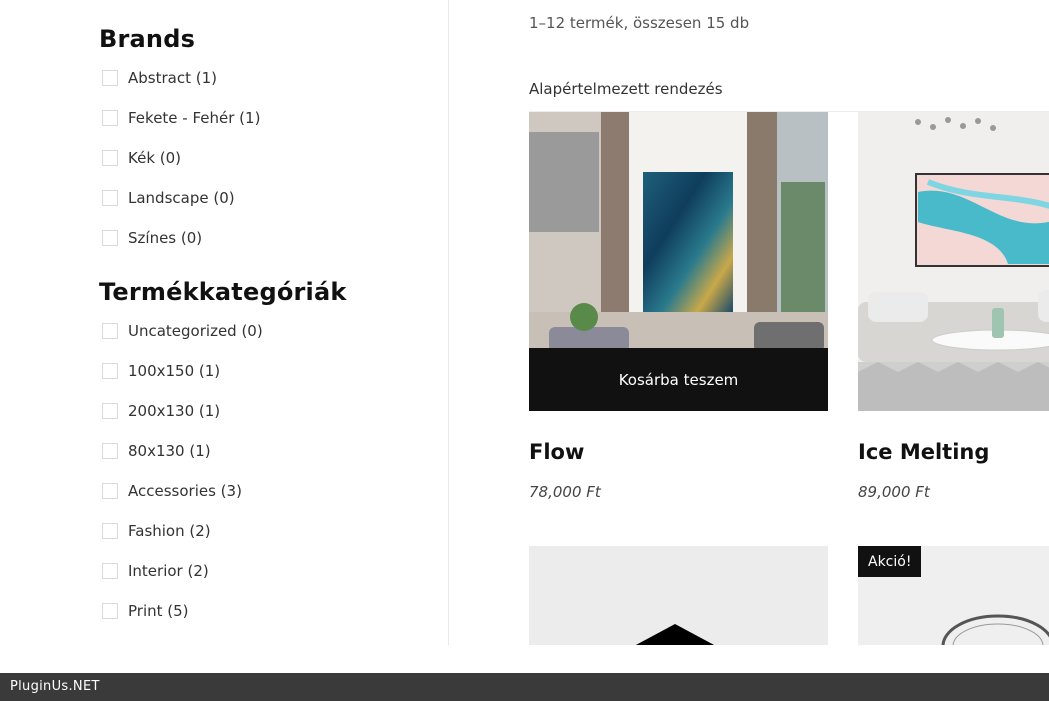  I want to click on brand-filter-kek: Kék (0), so click(181, 170).